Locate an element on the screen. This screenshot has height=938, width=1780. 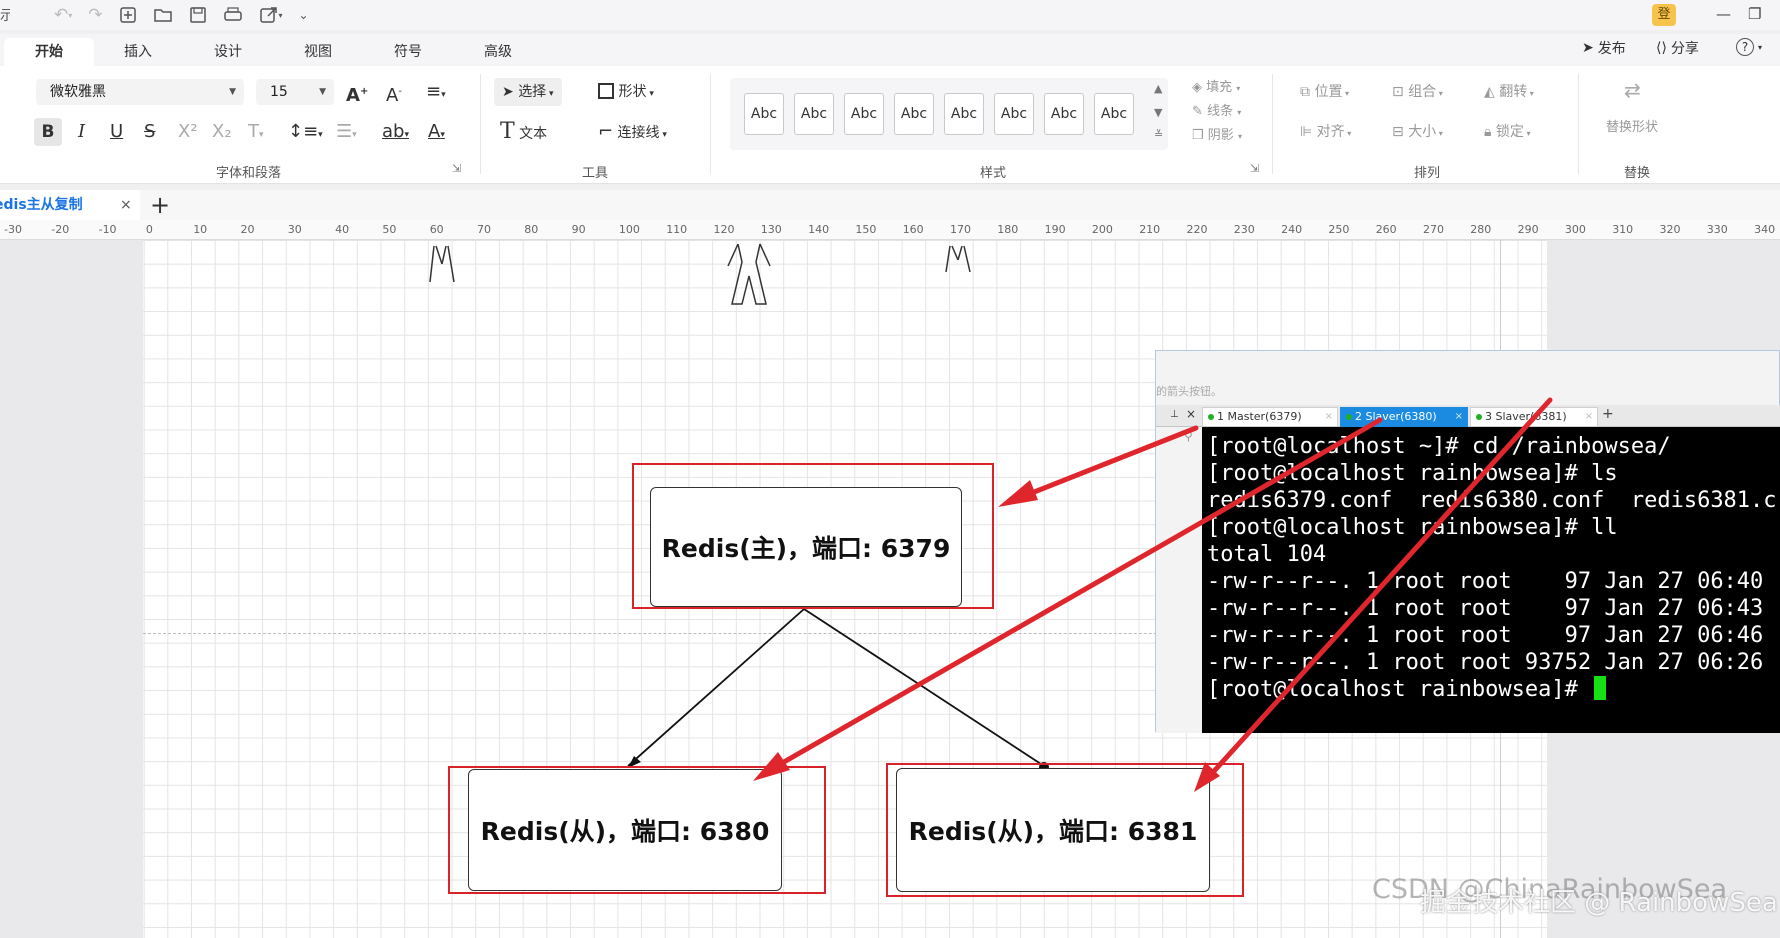
watermark-juejin: 掘金技术社区 @ RainbowSea is located at coordinates (1599, 903).